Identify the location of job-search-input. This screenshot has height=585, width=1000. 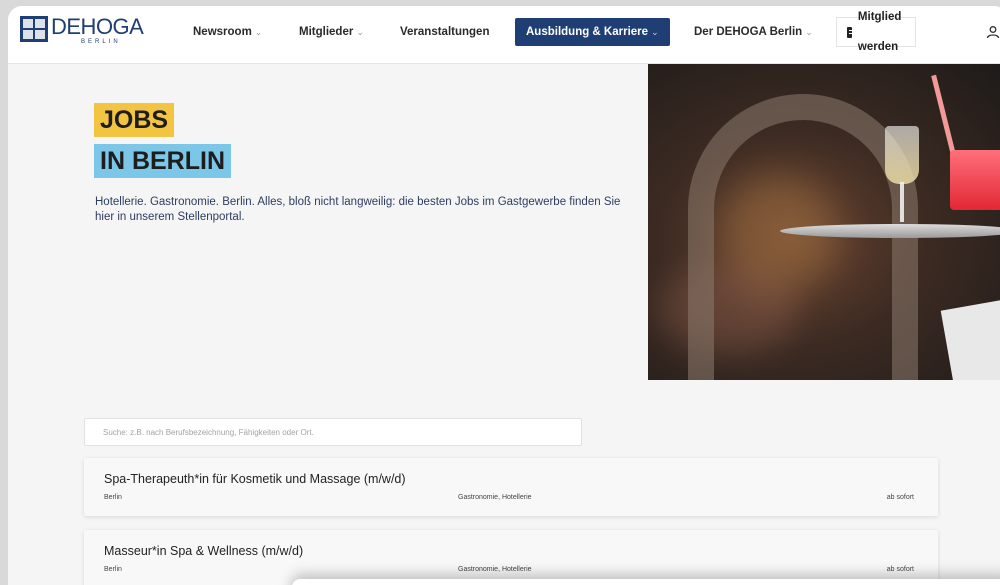
(333, 432).